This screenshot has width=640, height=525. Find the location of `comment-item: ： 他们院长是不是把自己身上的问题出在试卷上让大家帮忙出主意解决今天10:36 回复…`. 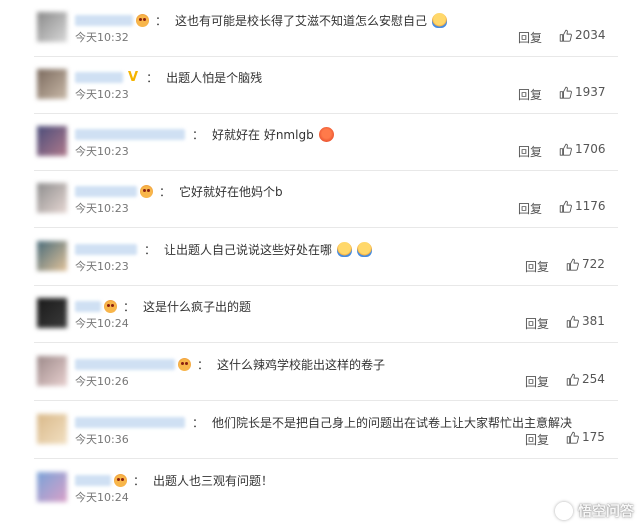

comment-item: ： 他们院长是不是把自己身上的问题出在试卷上让大家帮忙出主意解决今天10:36 回复… is located at coordinates (320, 430).